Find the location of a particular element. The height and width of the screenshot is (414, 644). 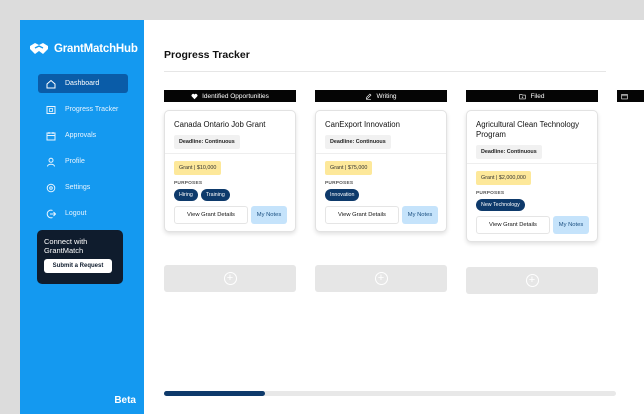

column-header-label: Writing is located at coordinates (386, 96).